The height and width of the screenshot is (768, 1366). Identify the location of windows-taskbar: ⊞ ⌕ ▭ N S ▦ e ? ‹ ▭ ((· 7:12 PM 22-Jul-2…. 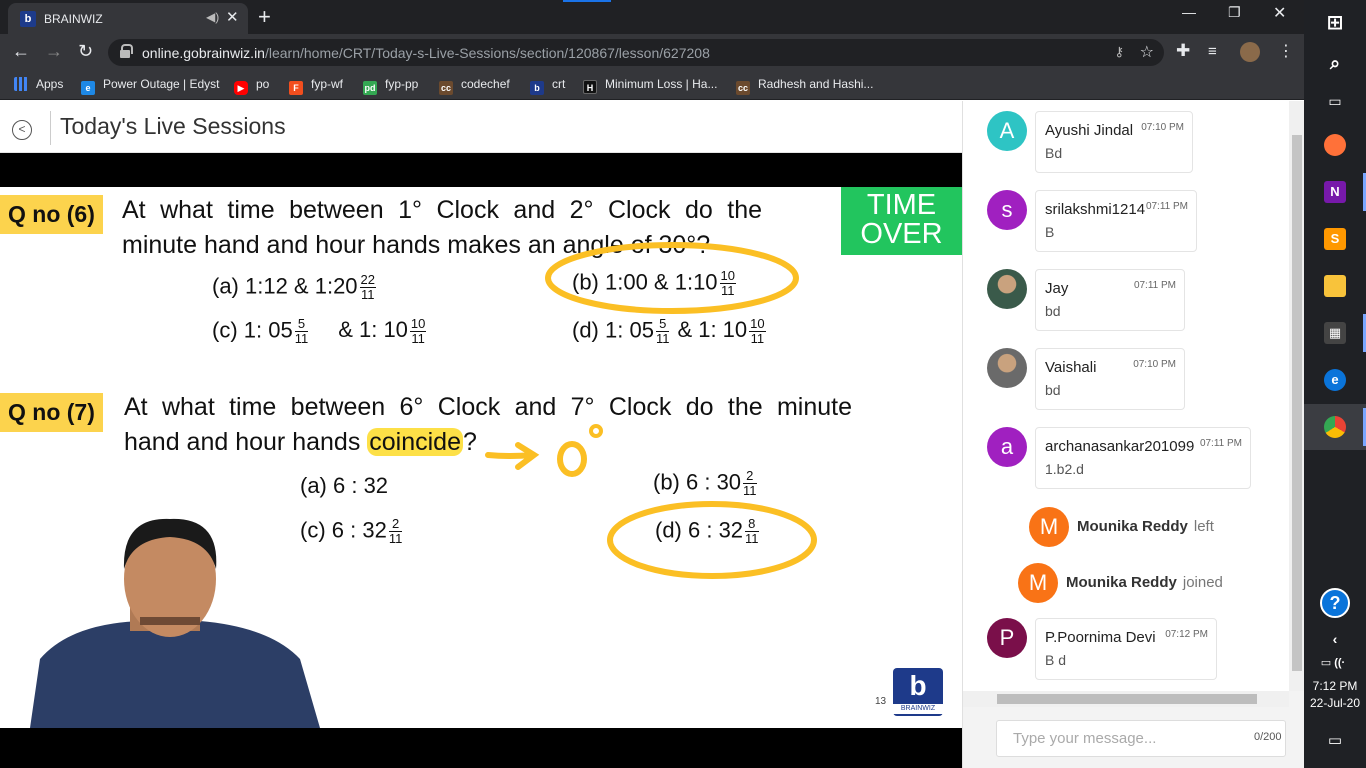
(1335, 384).